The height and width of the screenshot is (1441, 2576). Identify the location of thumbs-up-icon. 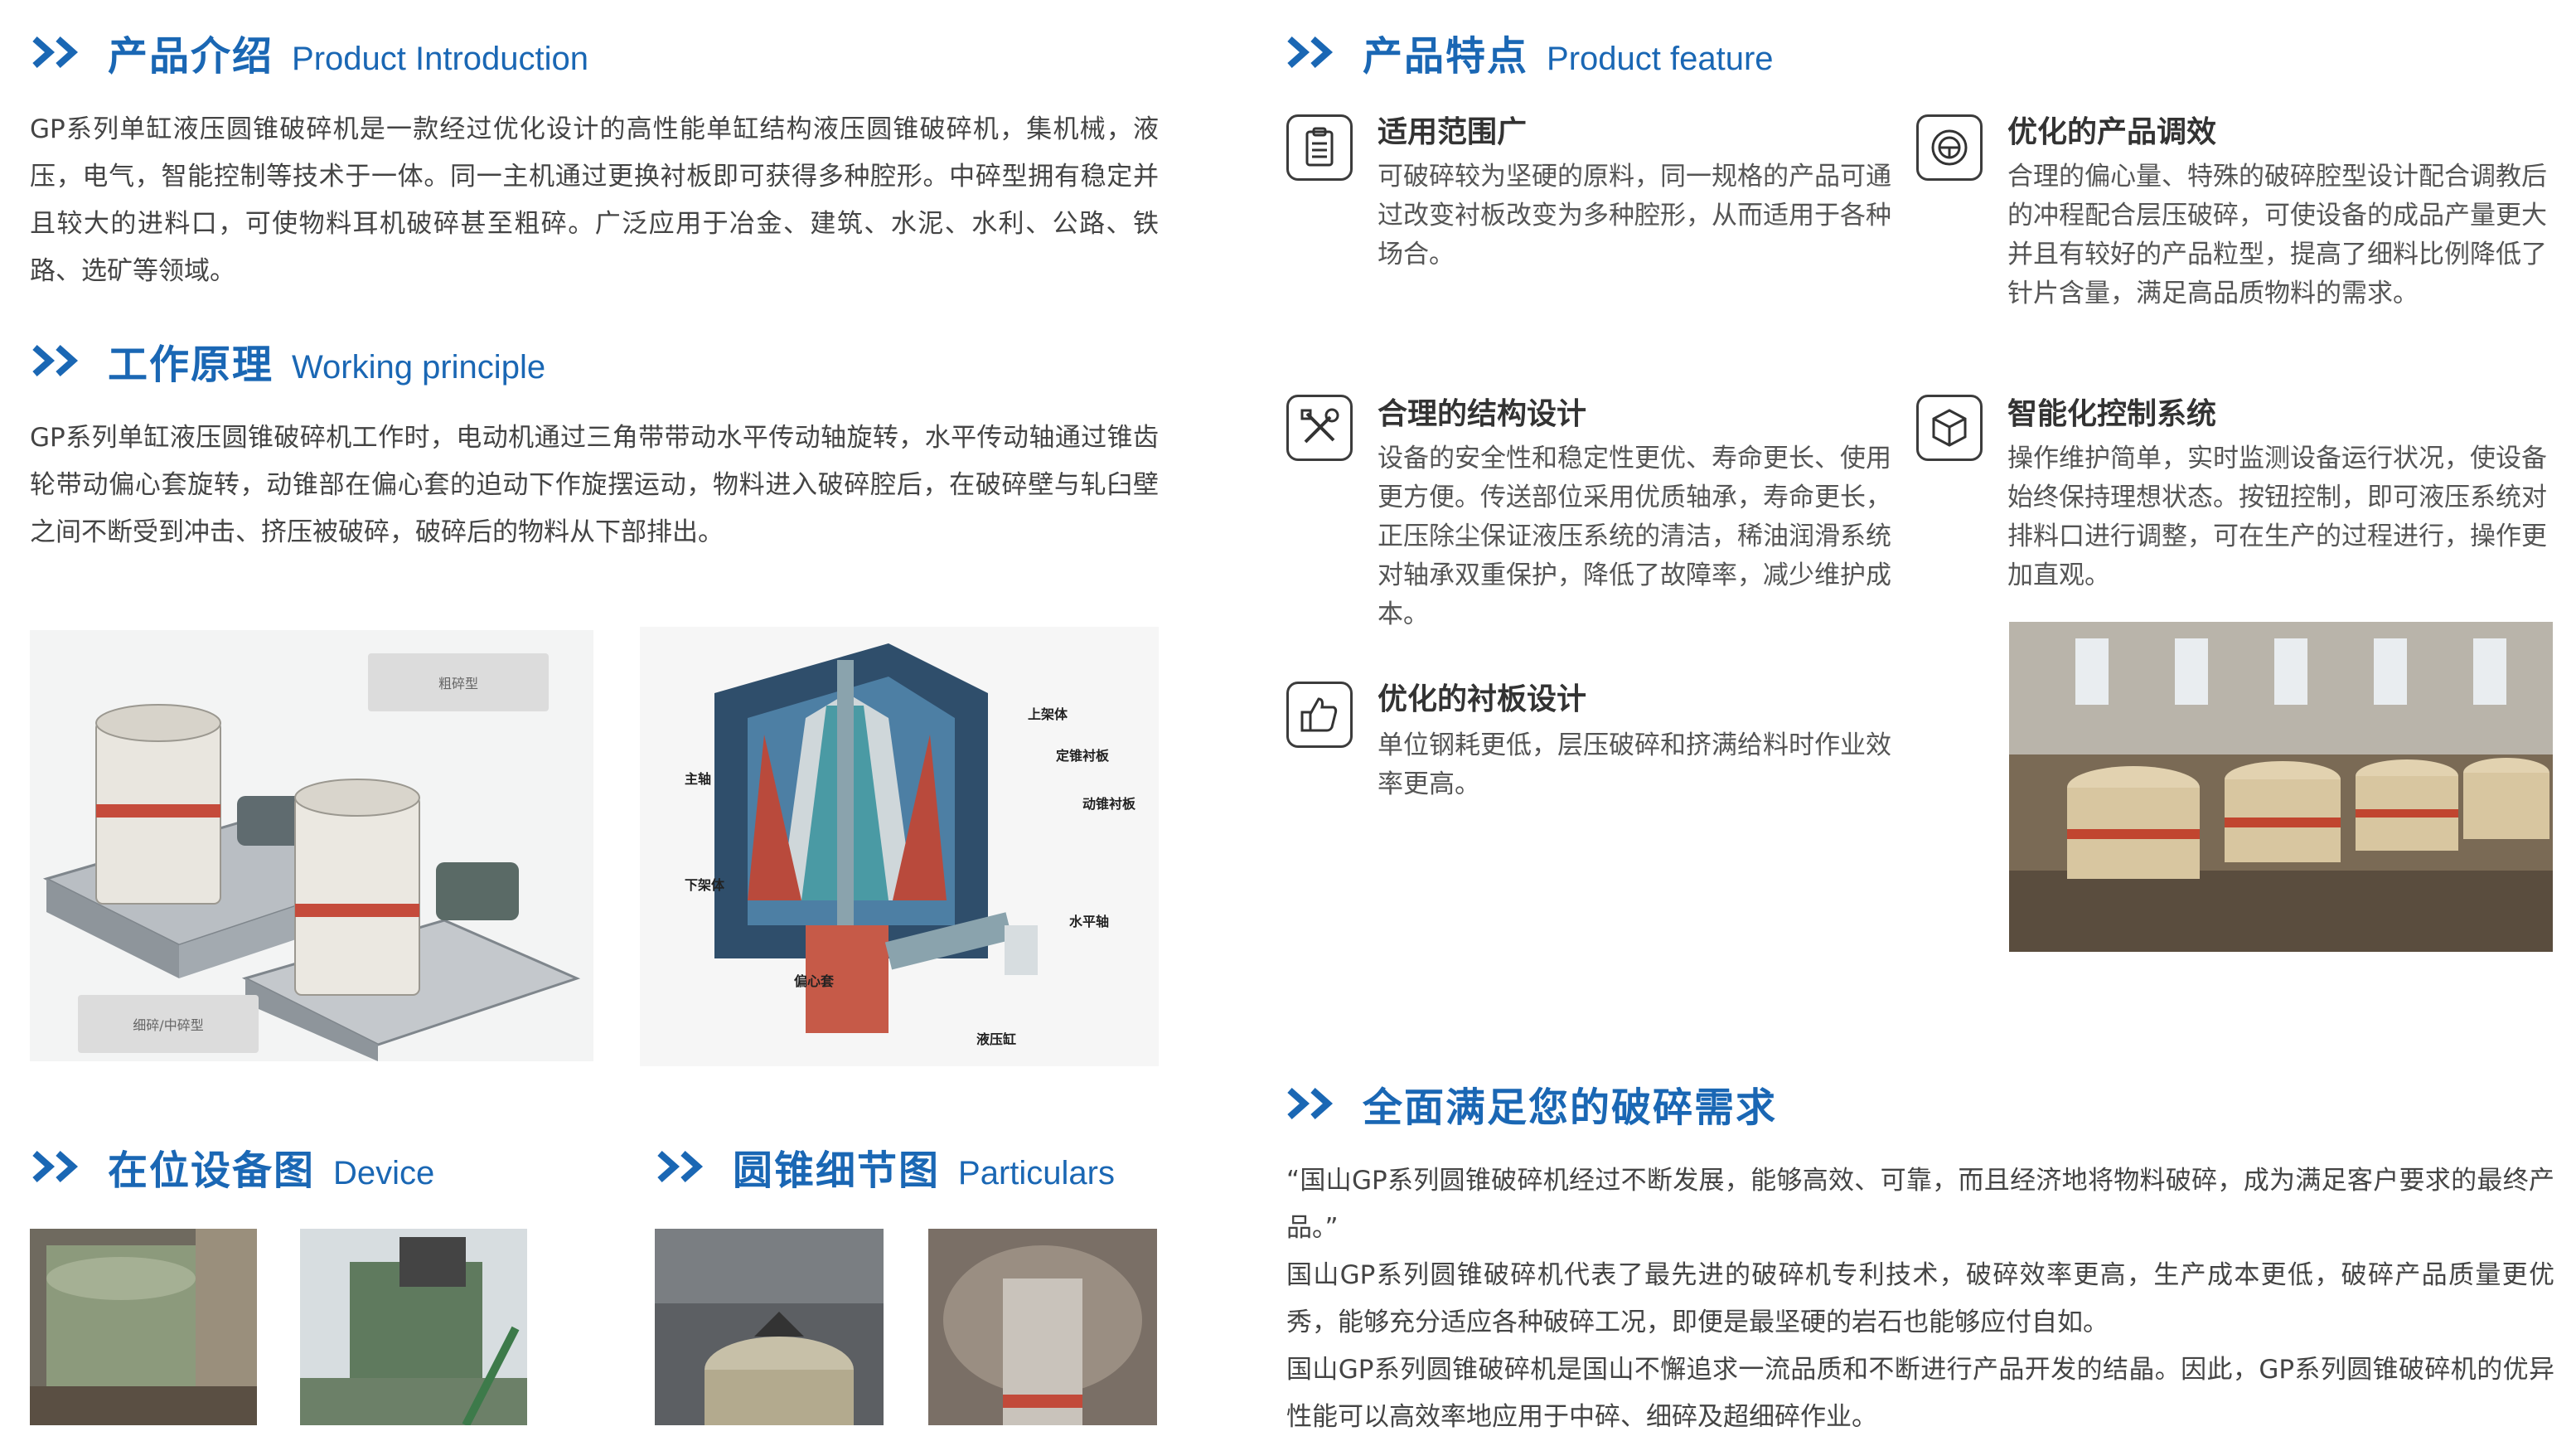
(1319, 715).